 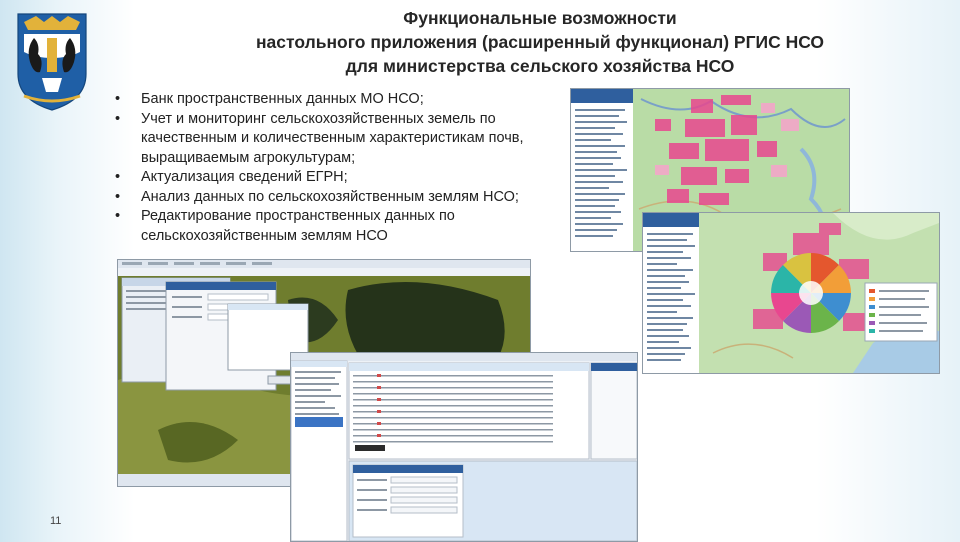 What do you see at coordinates (540, 66) in the screenshot?
I see `title-line-3: для министерства сельского хозяйства НСО` at bounding box center [540, 66].